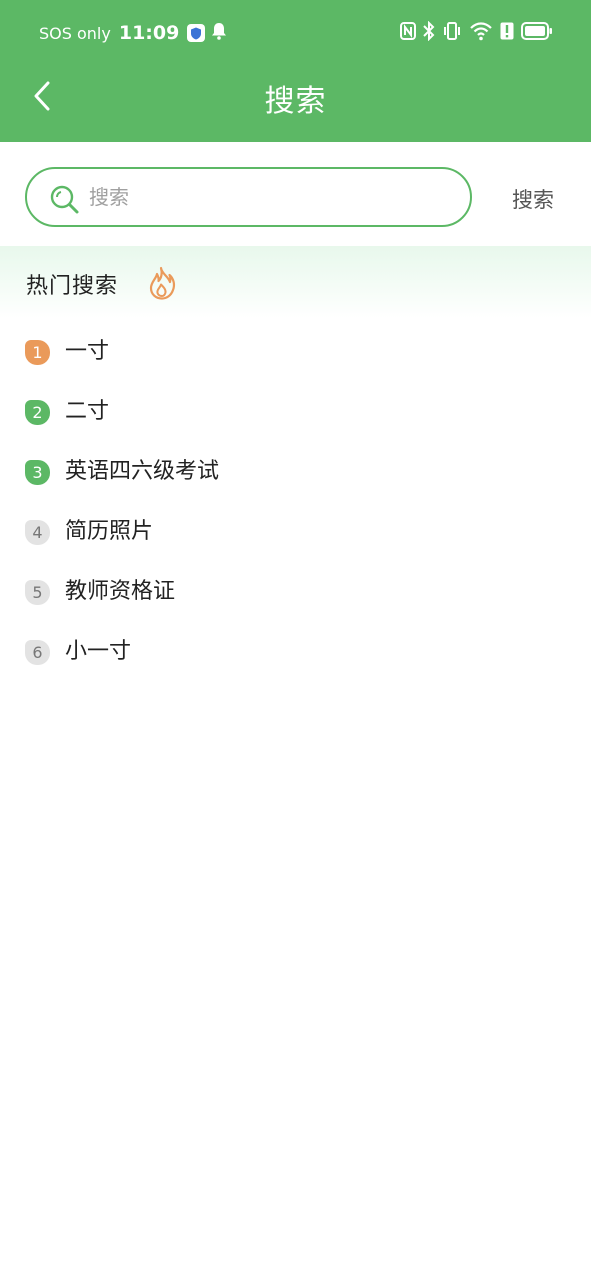 Image resolution: width=591 pixels, height=1280 pixels. Describe the element at coordinates (295, 33) in the screenshot. I see `status-bar: SOS only 11:09` at that location.